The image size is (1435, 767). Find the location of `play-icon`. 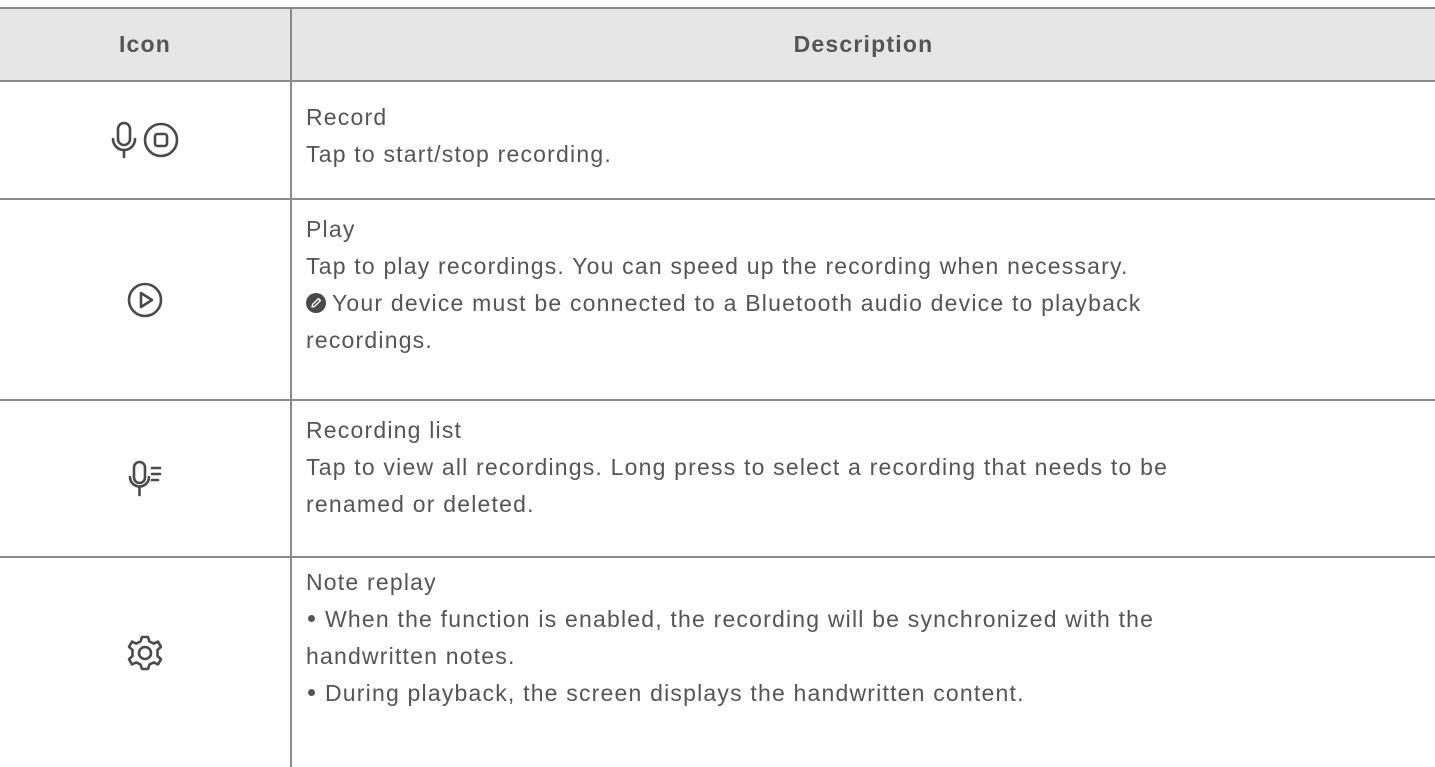

play-icon is located at coordinates (145, 299).